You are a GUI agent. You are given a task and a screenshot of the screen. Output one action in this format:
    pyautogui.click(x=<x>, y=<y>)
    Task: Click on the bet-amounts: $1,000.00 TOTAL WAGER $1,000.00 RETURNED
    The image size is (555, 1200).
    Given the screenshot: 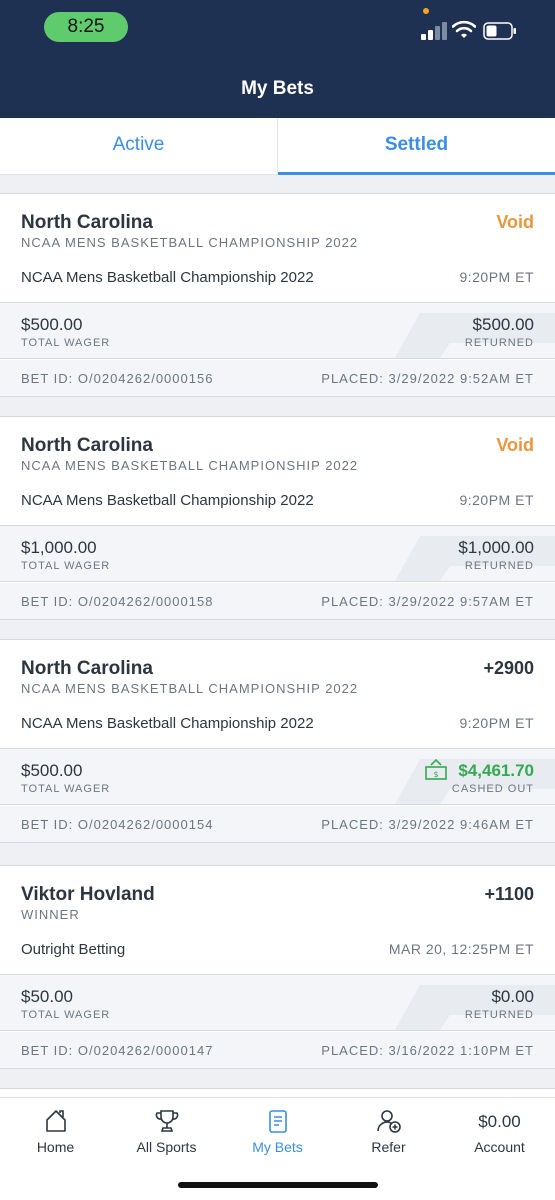 What is the action you would take?
    pyautogui.click(x=277, y=553)
    